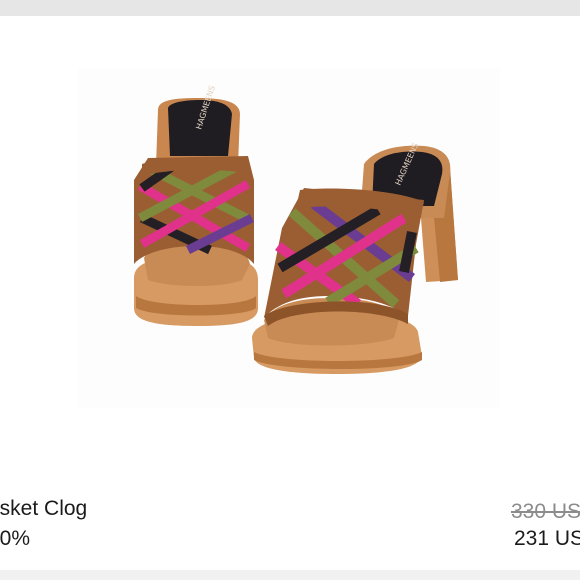 This screenshot has width=580, height=580. What do you see at coordinates (290, 8) in the screenshot?
I see `top-divider` at bounding box center [290, 8].